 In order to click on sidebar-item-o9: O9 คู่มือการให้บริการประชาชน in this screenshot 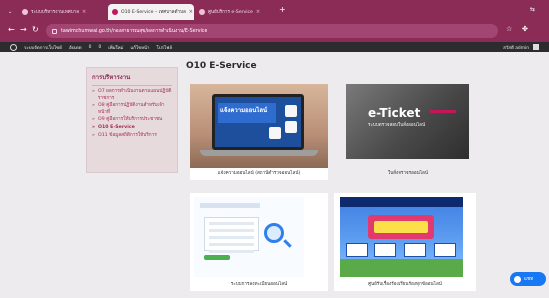, I will do `click(132, 120)`.